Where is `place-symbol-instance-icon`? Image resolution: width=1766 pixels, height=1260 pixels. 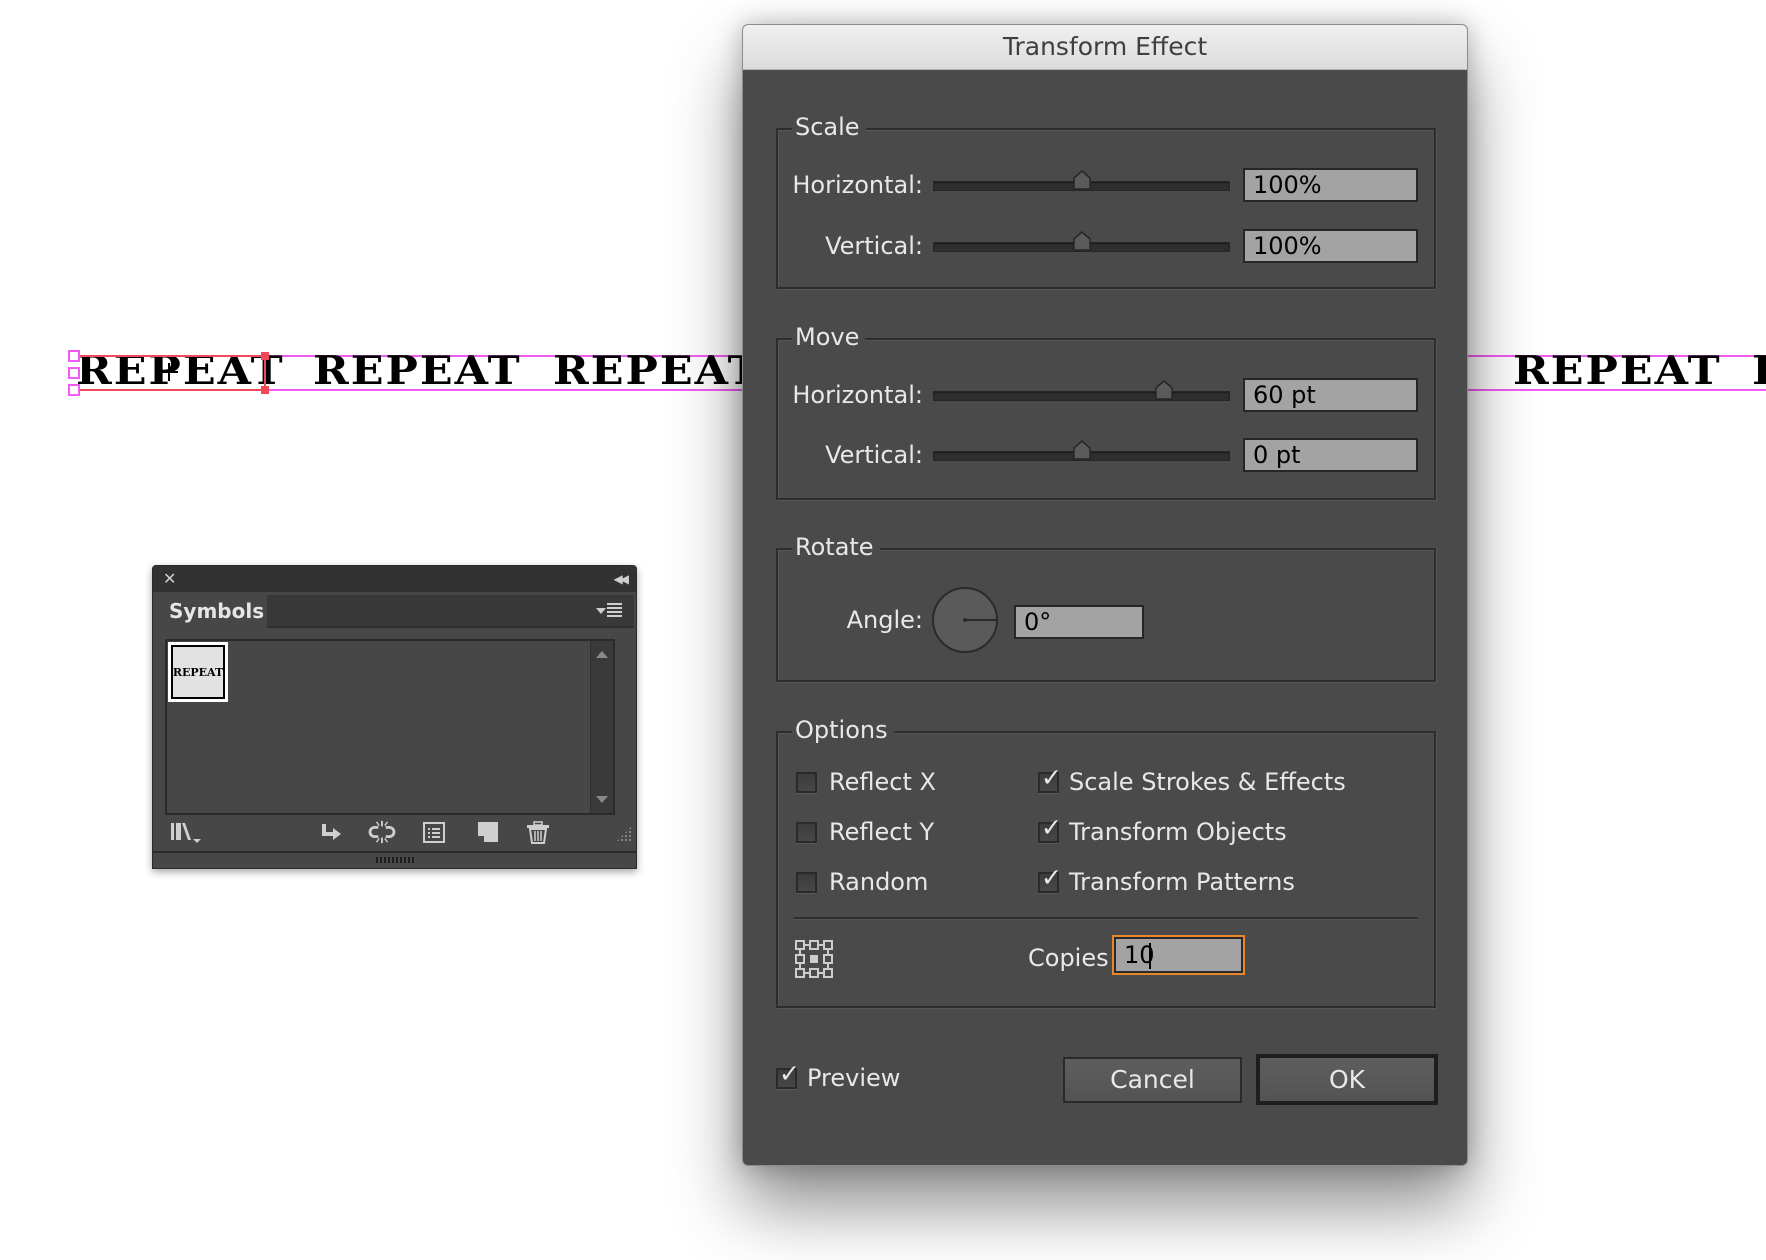 place-symbol-instance-icon is located at coordinates (332, 832).